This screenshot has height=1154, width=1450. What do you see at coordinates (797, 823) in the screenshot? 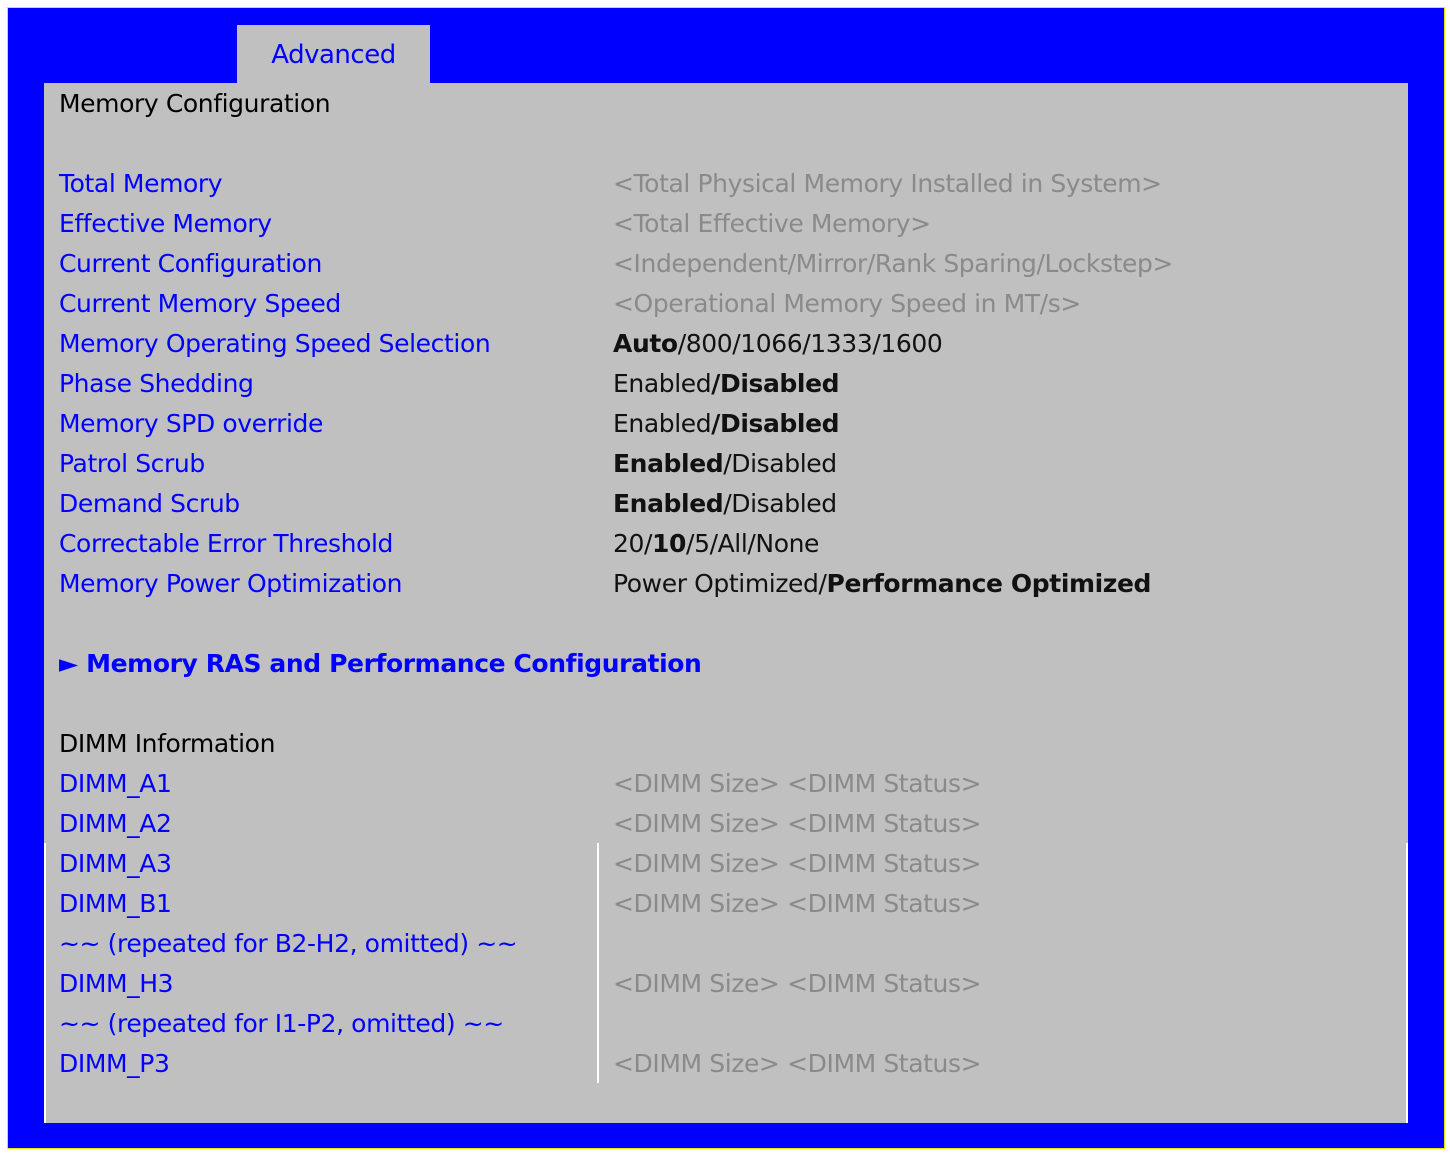
I see `dimm-a2-value: <DIMM Size> <DIMM Status>` at bounding box center [797, 823].